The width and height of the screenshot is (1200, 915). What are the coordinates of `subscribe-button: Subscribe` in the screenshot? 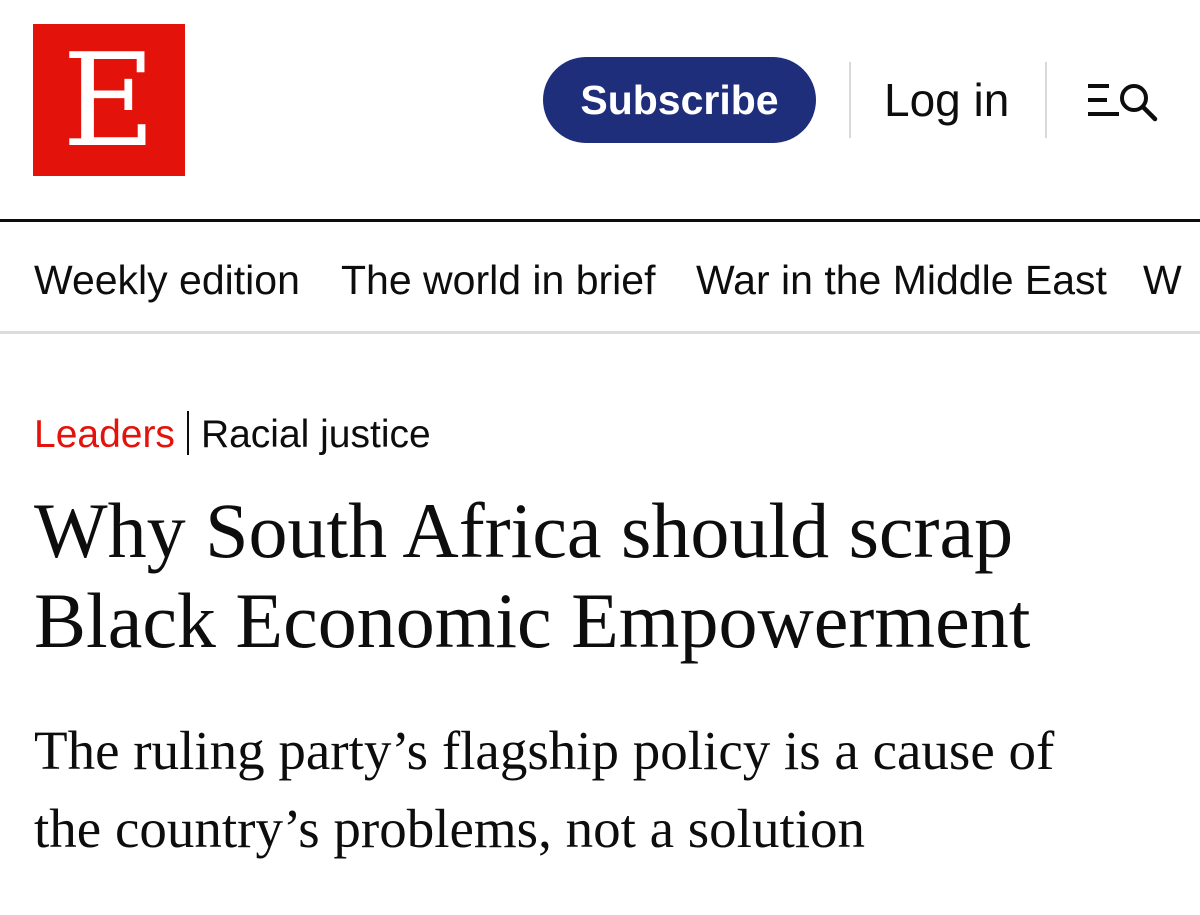 It's located at (679, 100).